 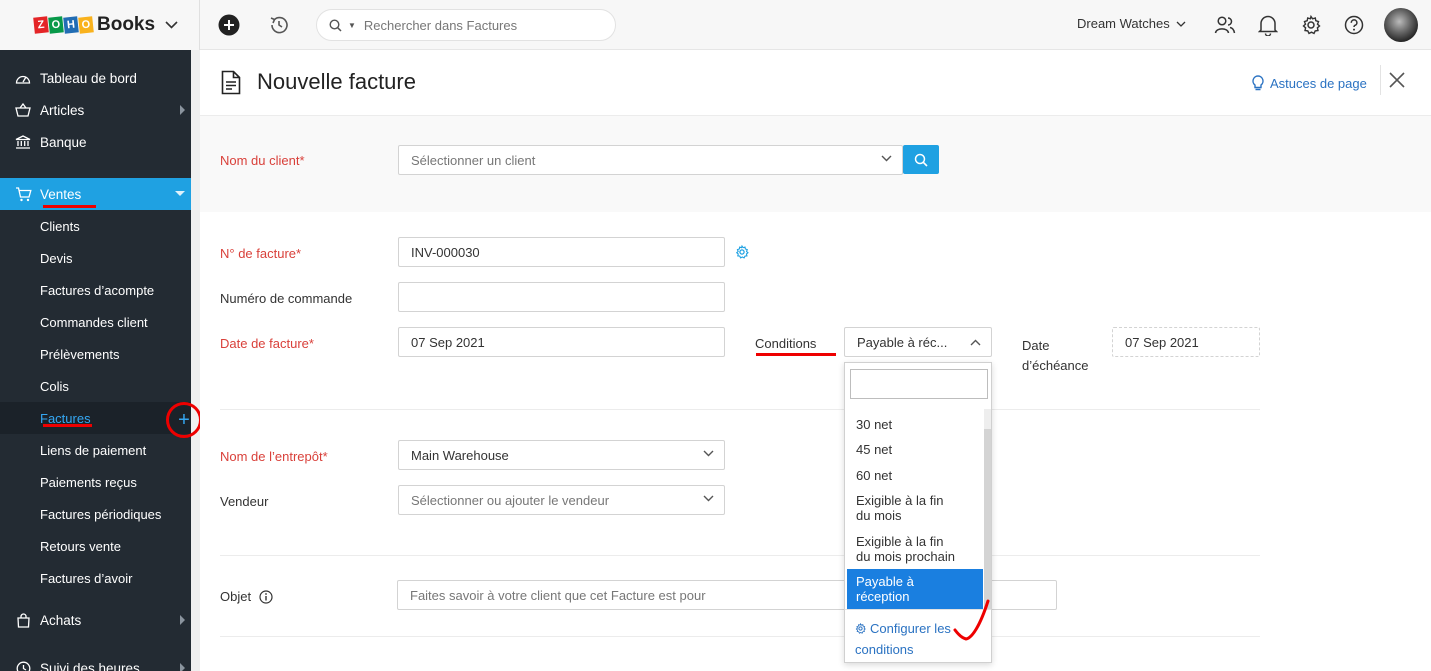 I want to click on users-button, so click(x=1225, y=25).